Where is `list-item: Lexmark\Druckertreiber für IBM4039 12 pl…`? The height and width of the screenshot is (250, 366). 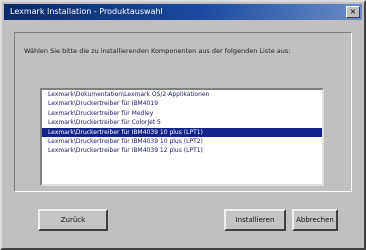 list-item: Lexmark\Druckertreiber für IBM4039 12 pl… is located at coordinates (182, 150).